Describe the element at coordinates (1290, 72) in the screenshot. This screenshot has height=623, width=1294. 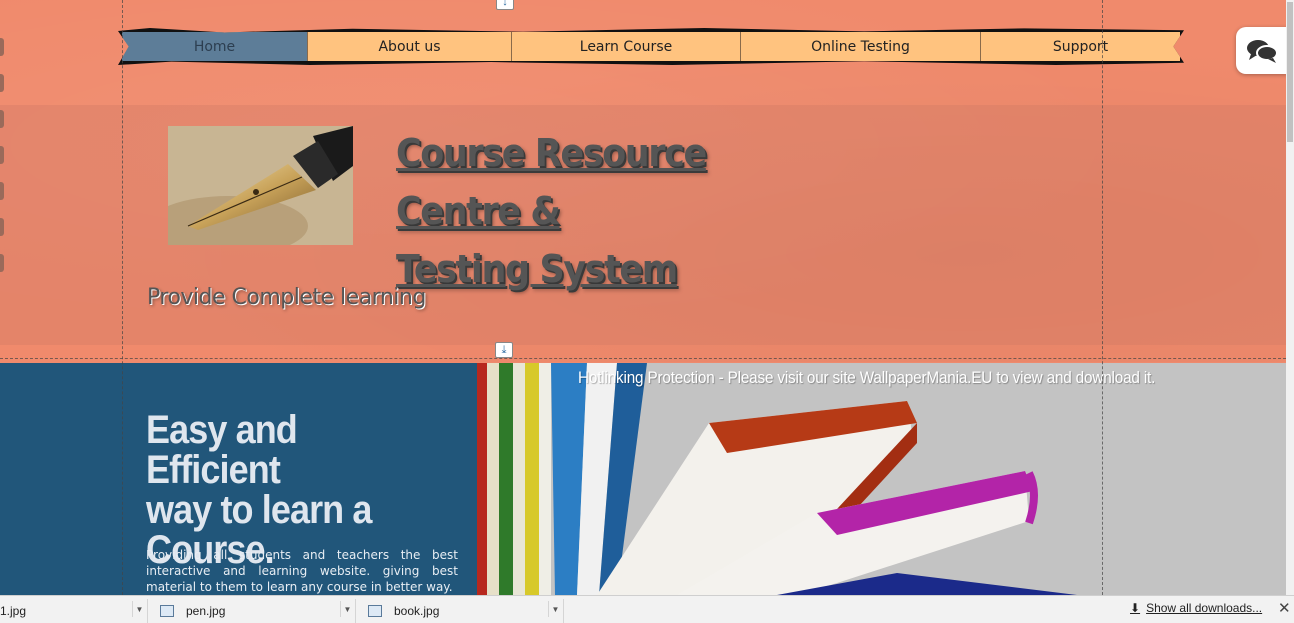
I see `scrollbar-thumb` at that location.